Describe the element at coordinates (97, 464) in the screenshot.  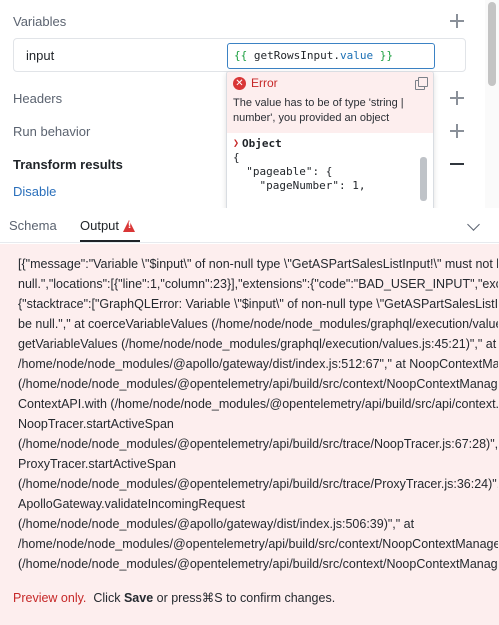
I see `output-line: ProxyTracer.startActiveSpan` at that location.